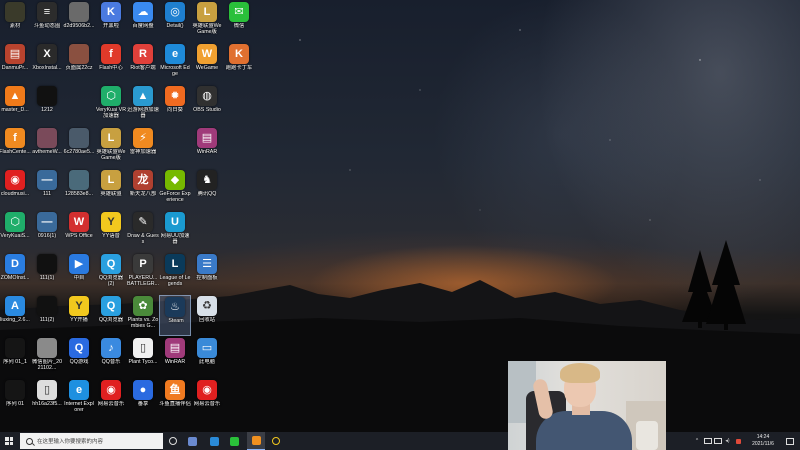 The width and height of the screenshot is (800, 450). What do you see at coordinates (707, 441) in the screenshot?
I see `network-icon` at bounding box center [707, 441].